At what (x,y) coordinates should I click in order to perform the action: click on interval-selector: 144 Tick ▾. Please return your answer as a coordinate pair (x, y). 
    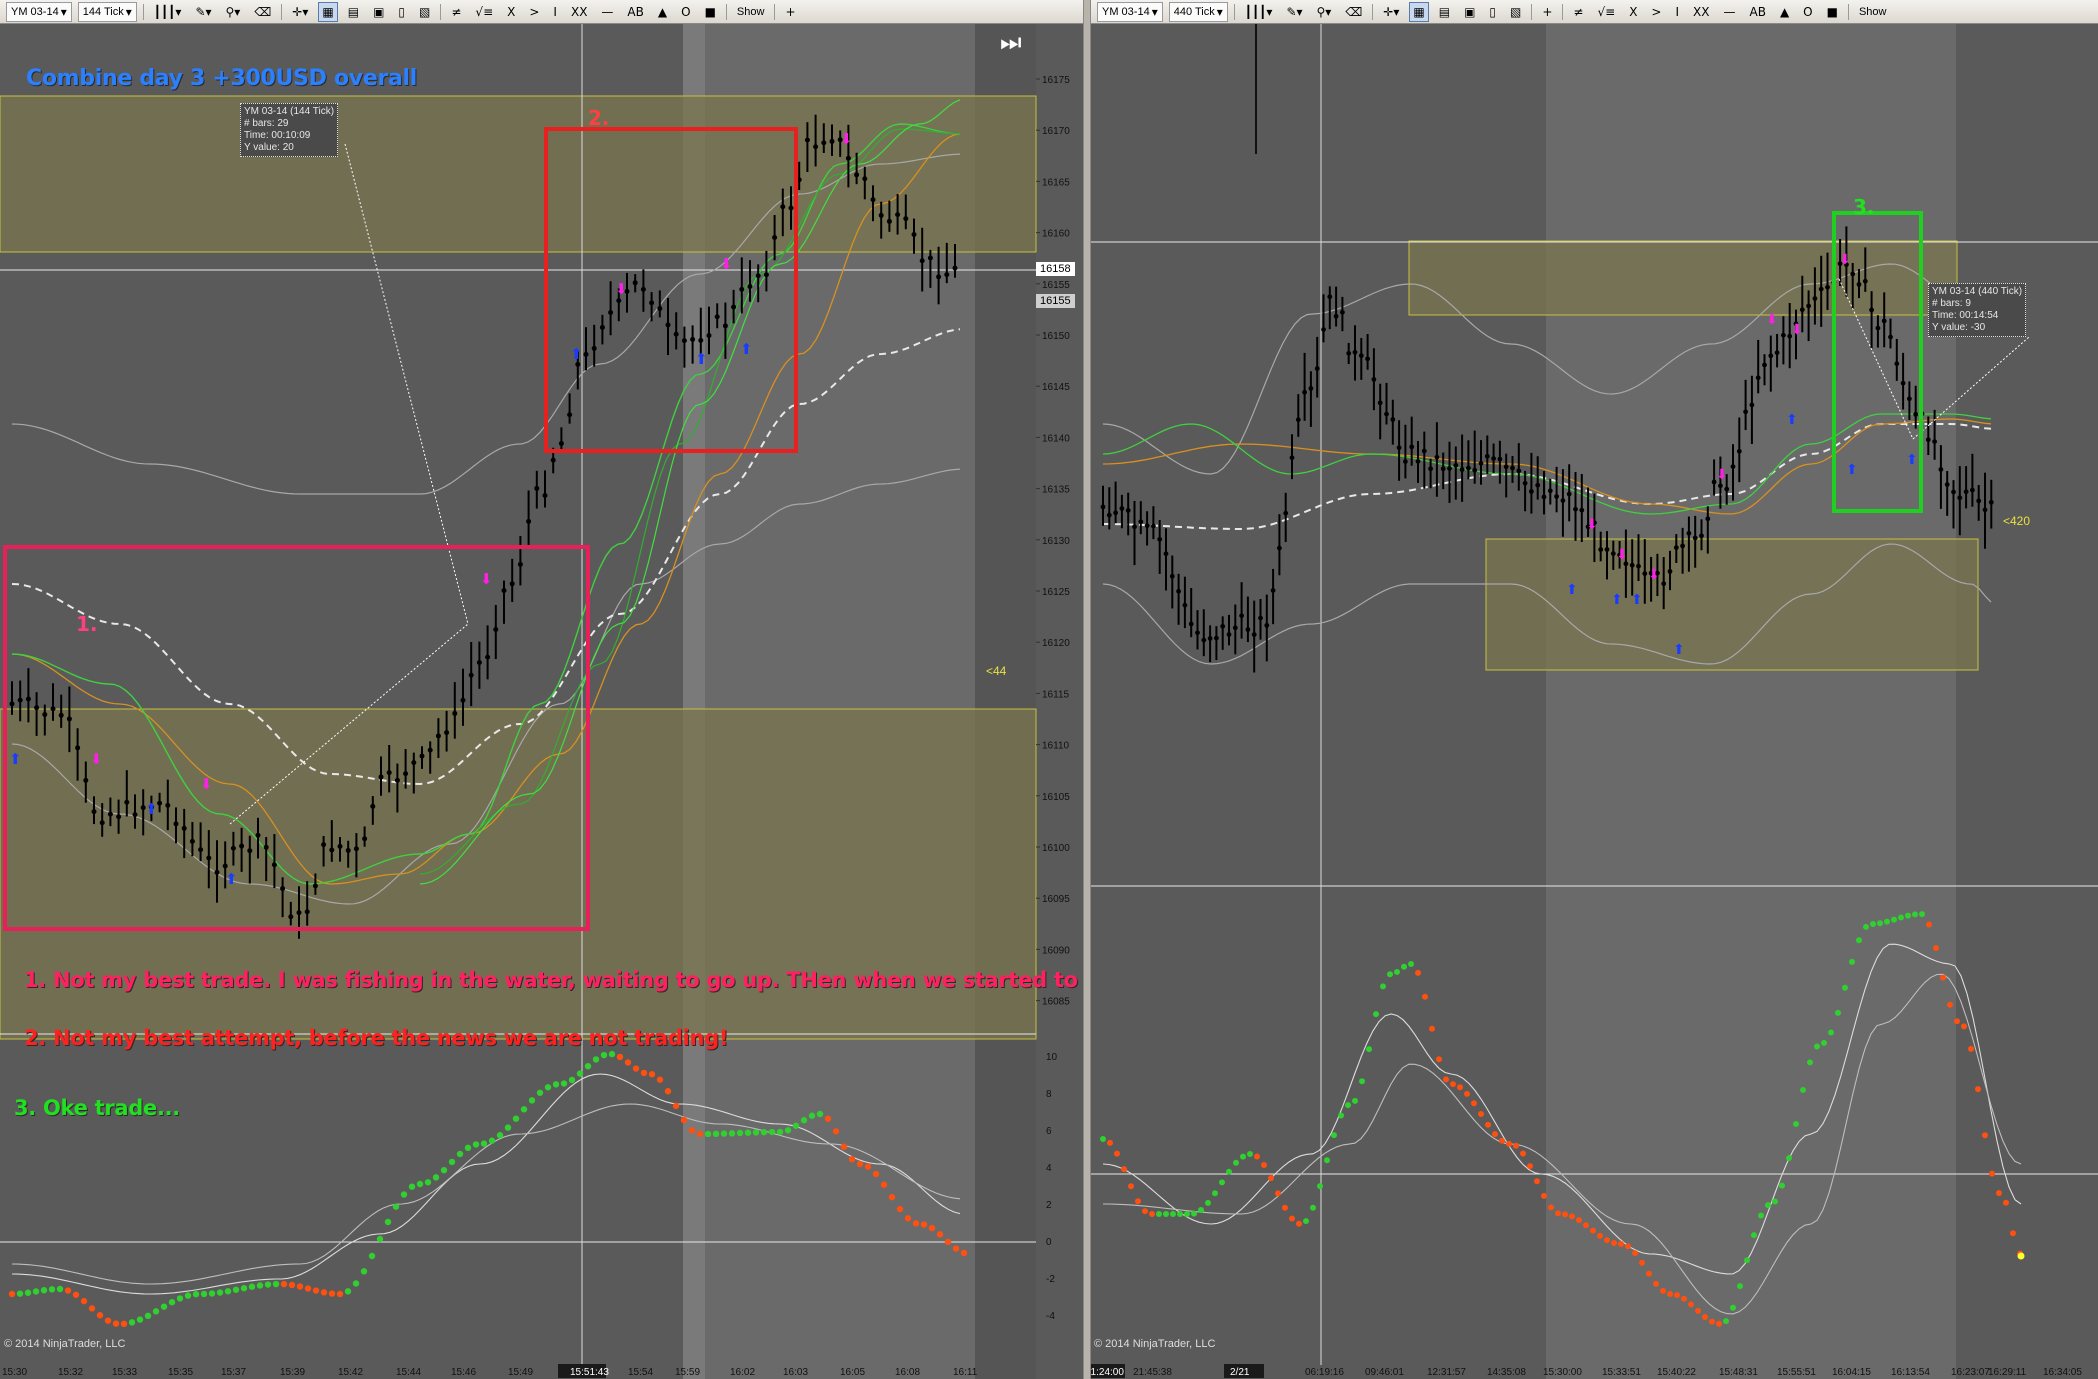
    Looking at the image, I should click on (107, 11).